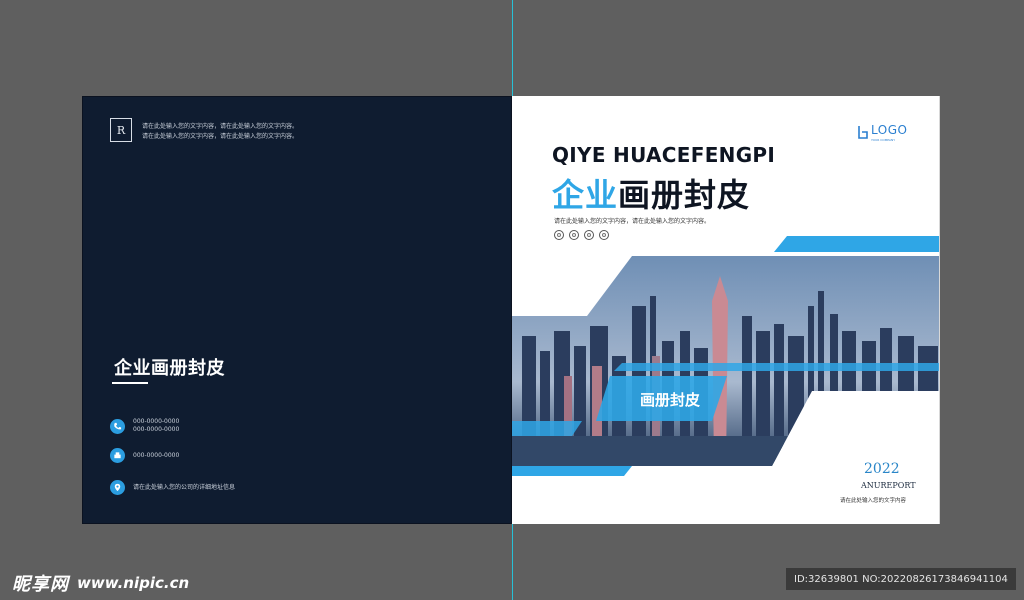 This screenshot has width=1024, height=600. I want to click on title-underline, so click(130, 383).